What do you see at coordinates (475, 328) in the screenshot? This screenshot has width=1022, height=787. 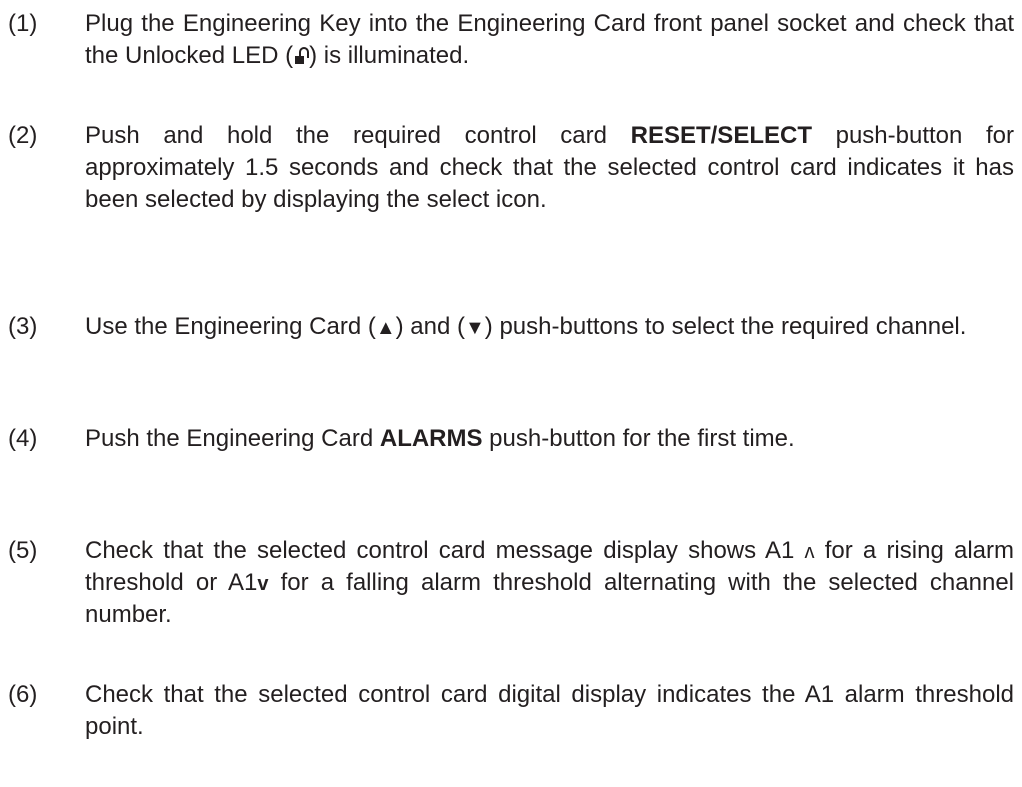 I see `down-arrow-icon: ▼` at bounding box center [475, 328].